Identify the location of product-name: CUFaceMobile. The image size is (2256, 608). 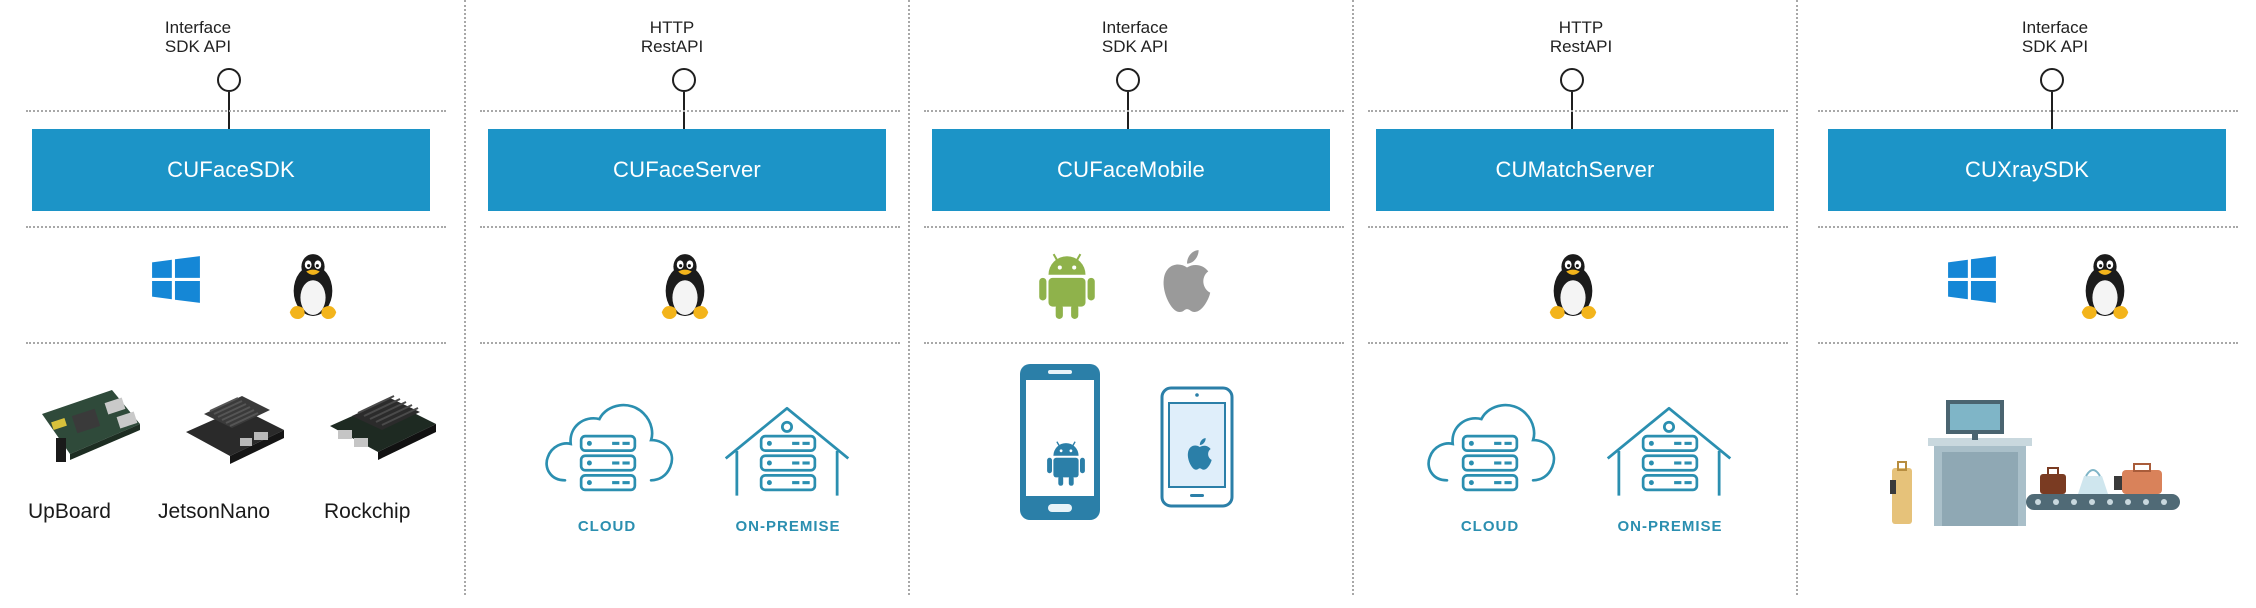
(1131, 169).